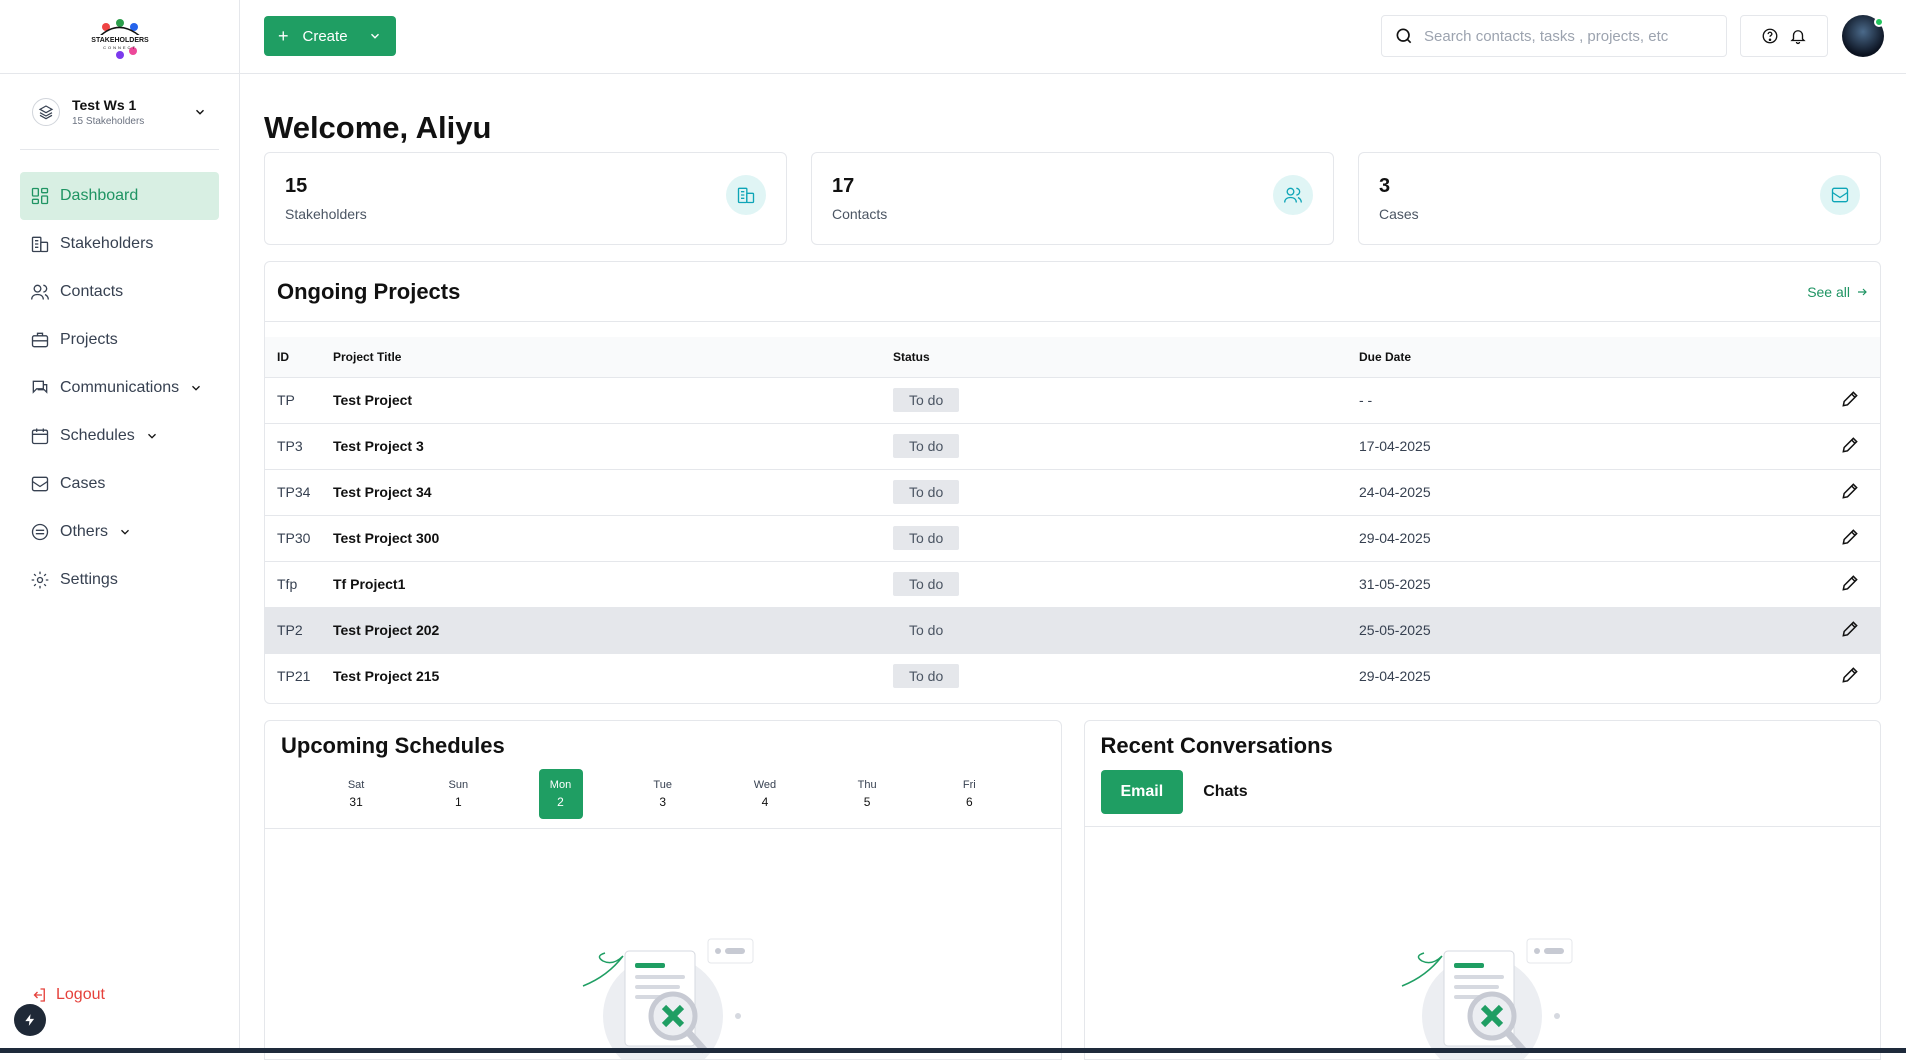 Image resolution: width=1906 pixels, height=1060 pixels. Describe the element at coordinates (765, 794) in the screenshot. I see `day-wed: Wed 4` at that location.